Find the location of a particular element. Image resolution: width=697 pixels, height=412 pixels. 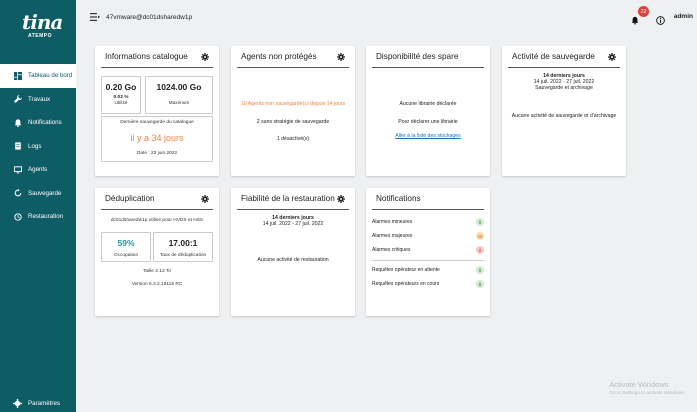

sidebar-item-label: Restauration is located at coordinates (46, 217).